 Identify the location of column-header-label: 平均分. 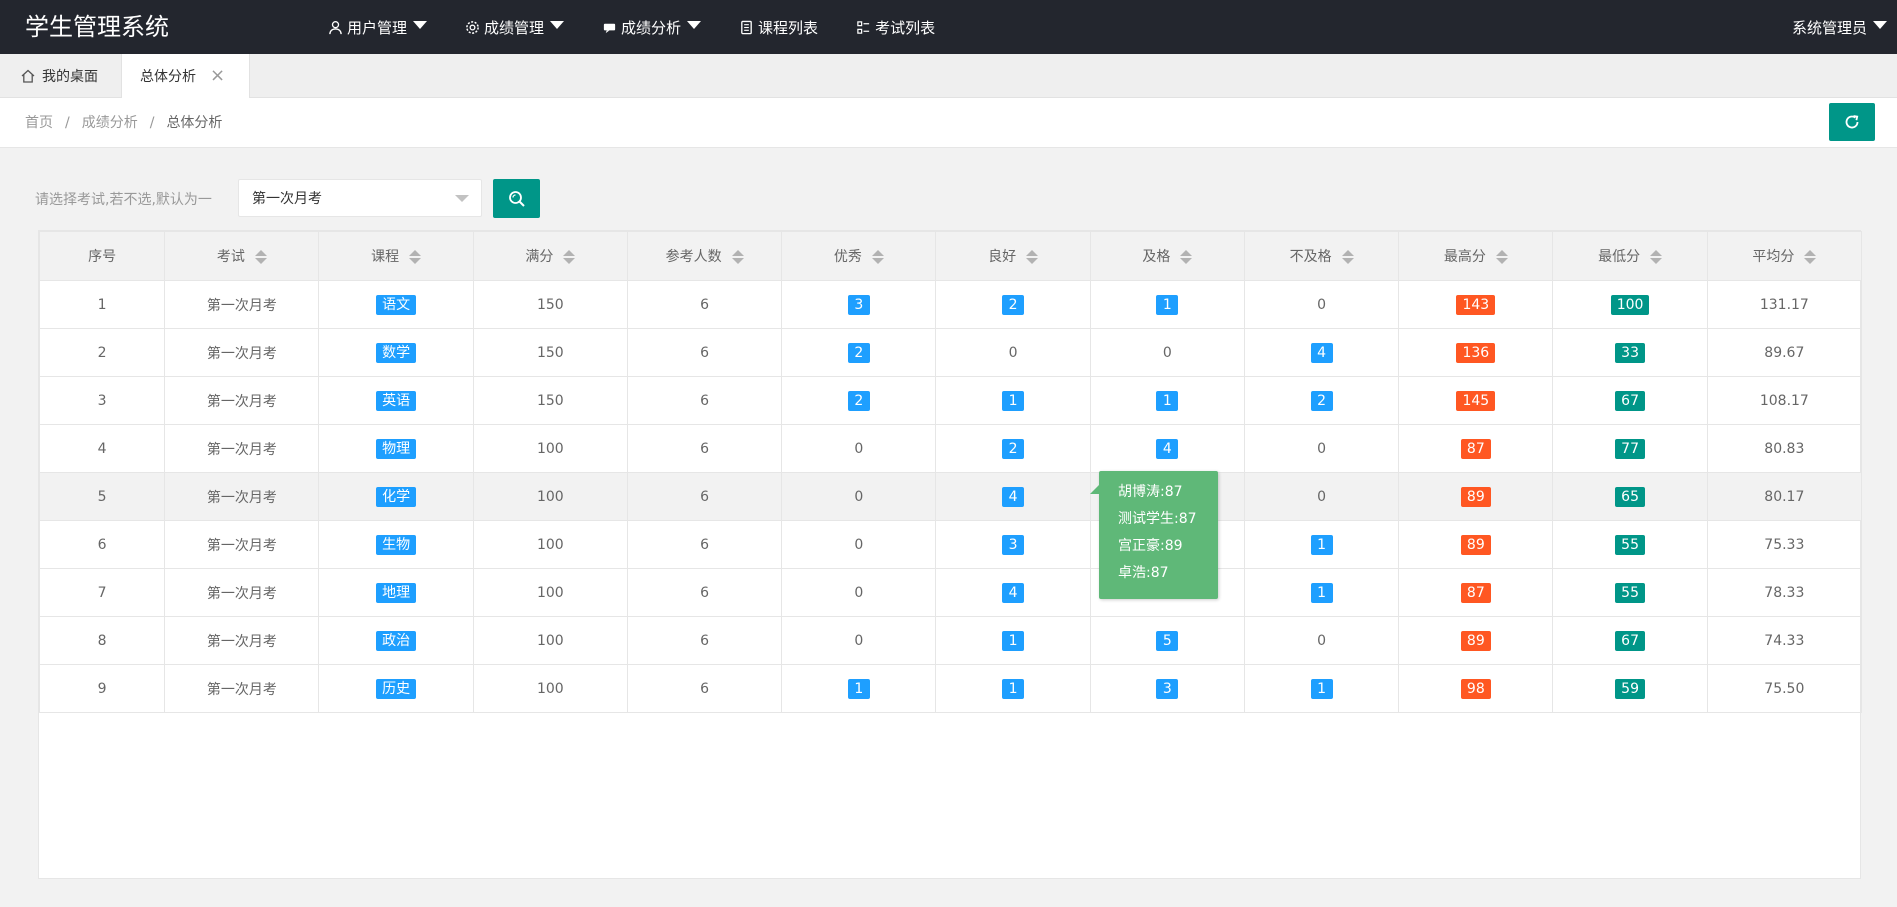
(1773, 257).